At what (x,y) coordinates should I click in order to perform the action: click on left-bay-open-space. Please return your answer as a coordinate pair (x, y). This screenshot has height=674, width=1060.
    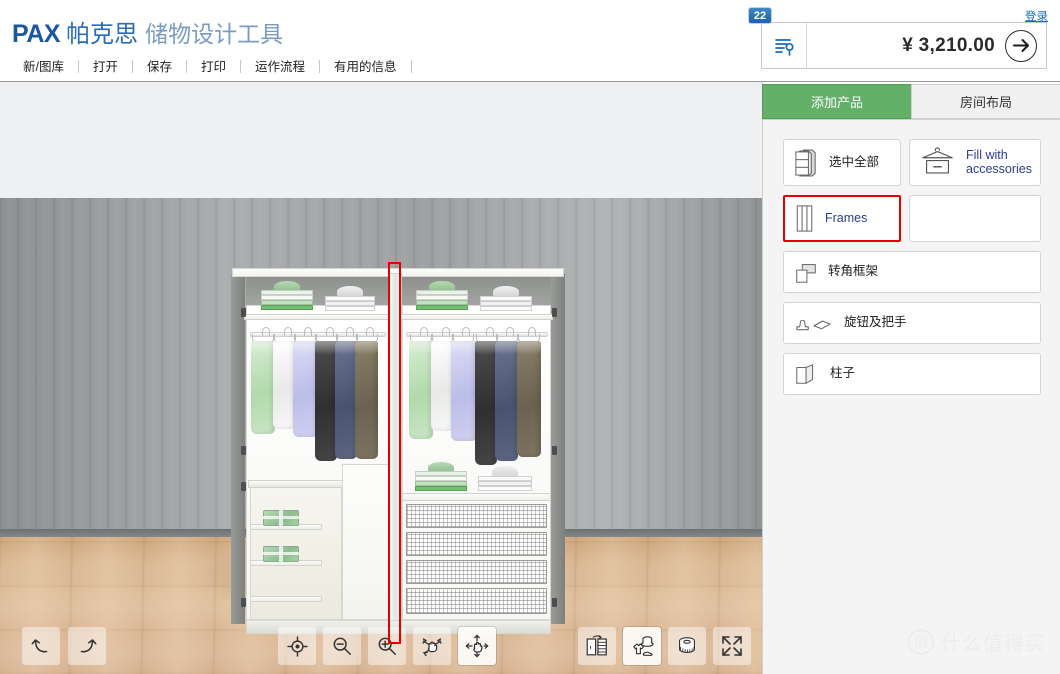
    Looking at the image, I should click on (365, 542).